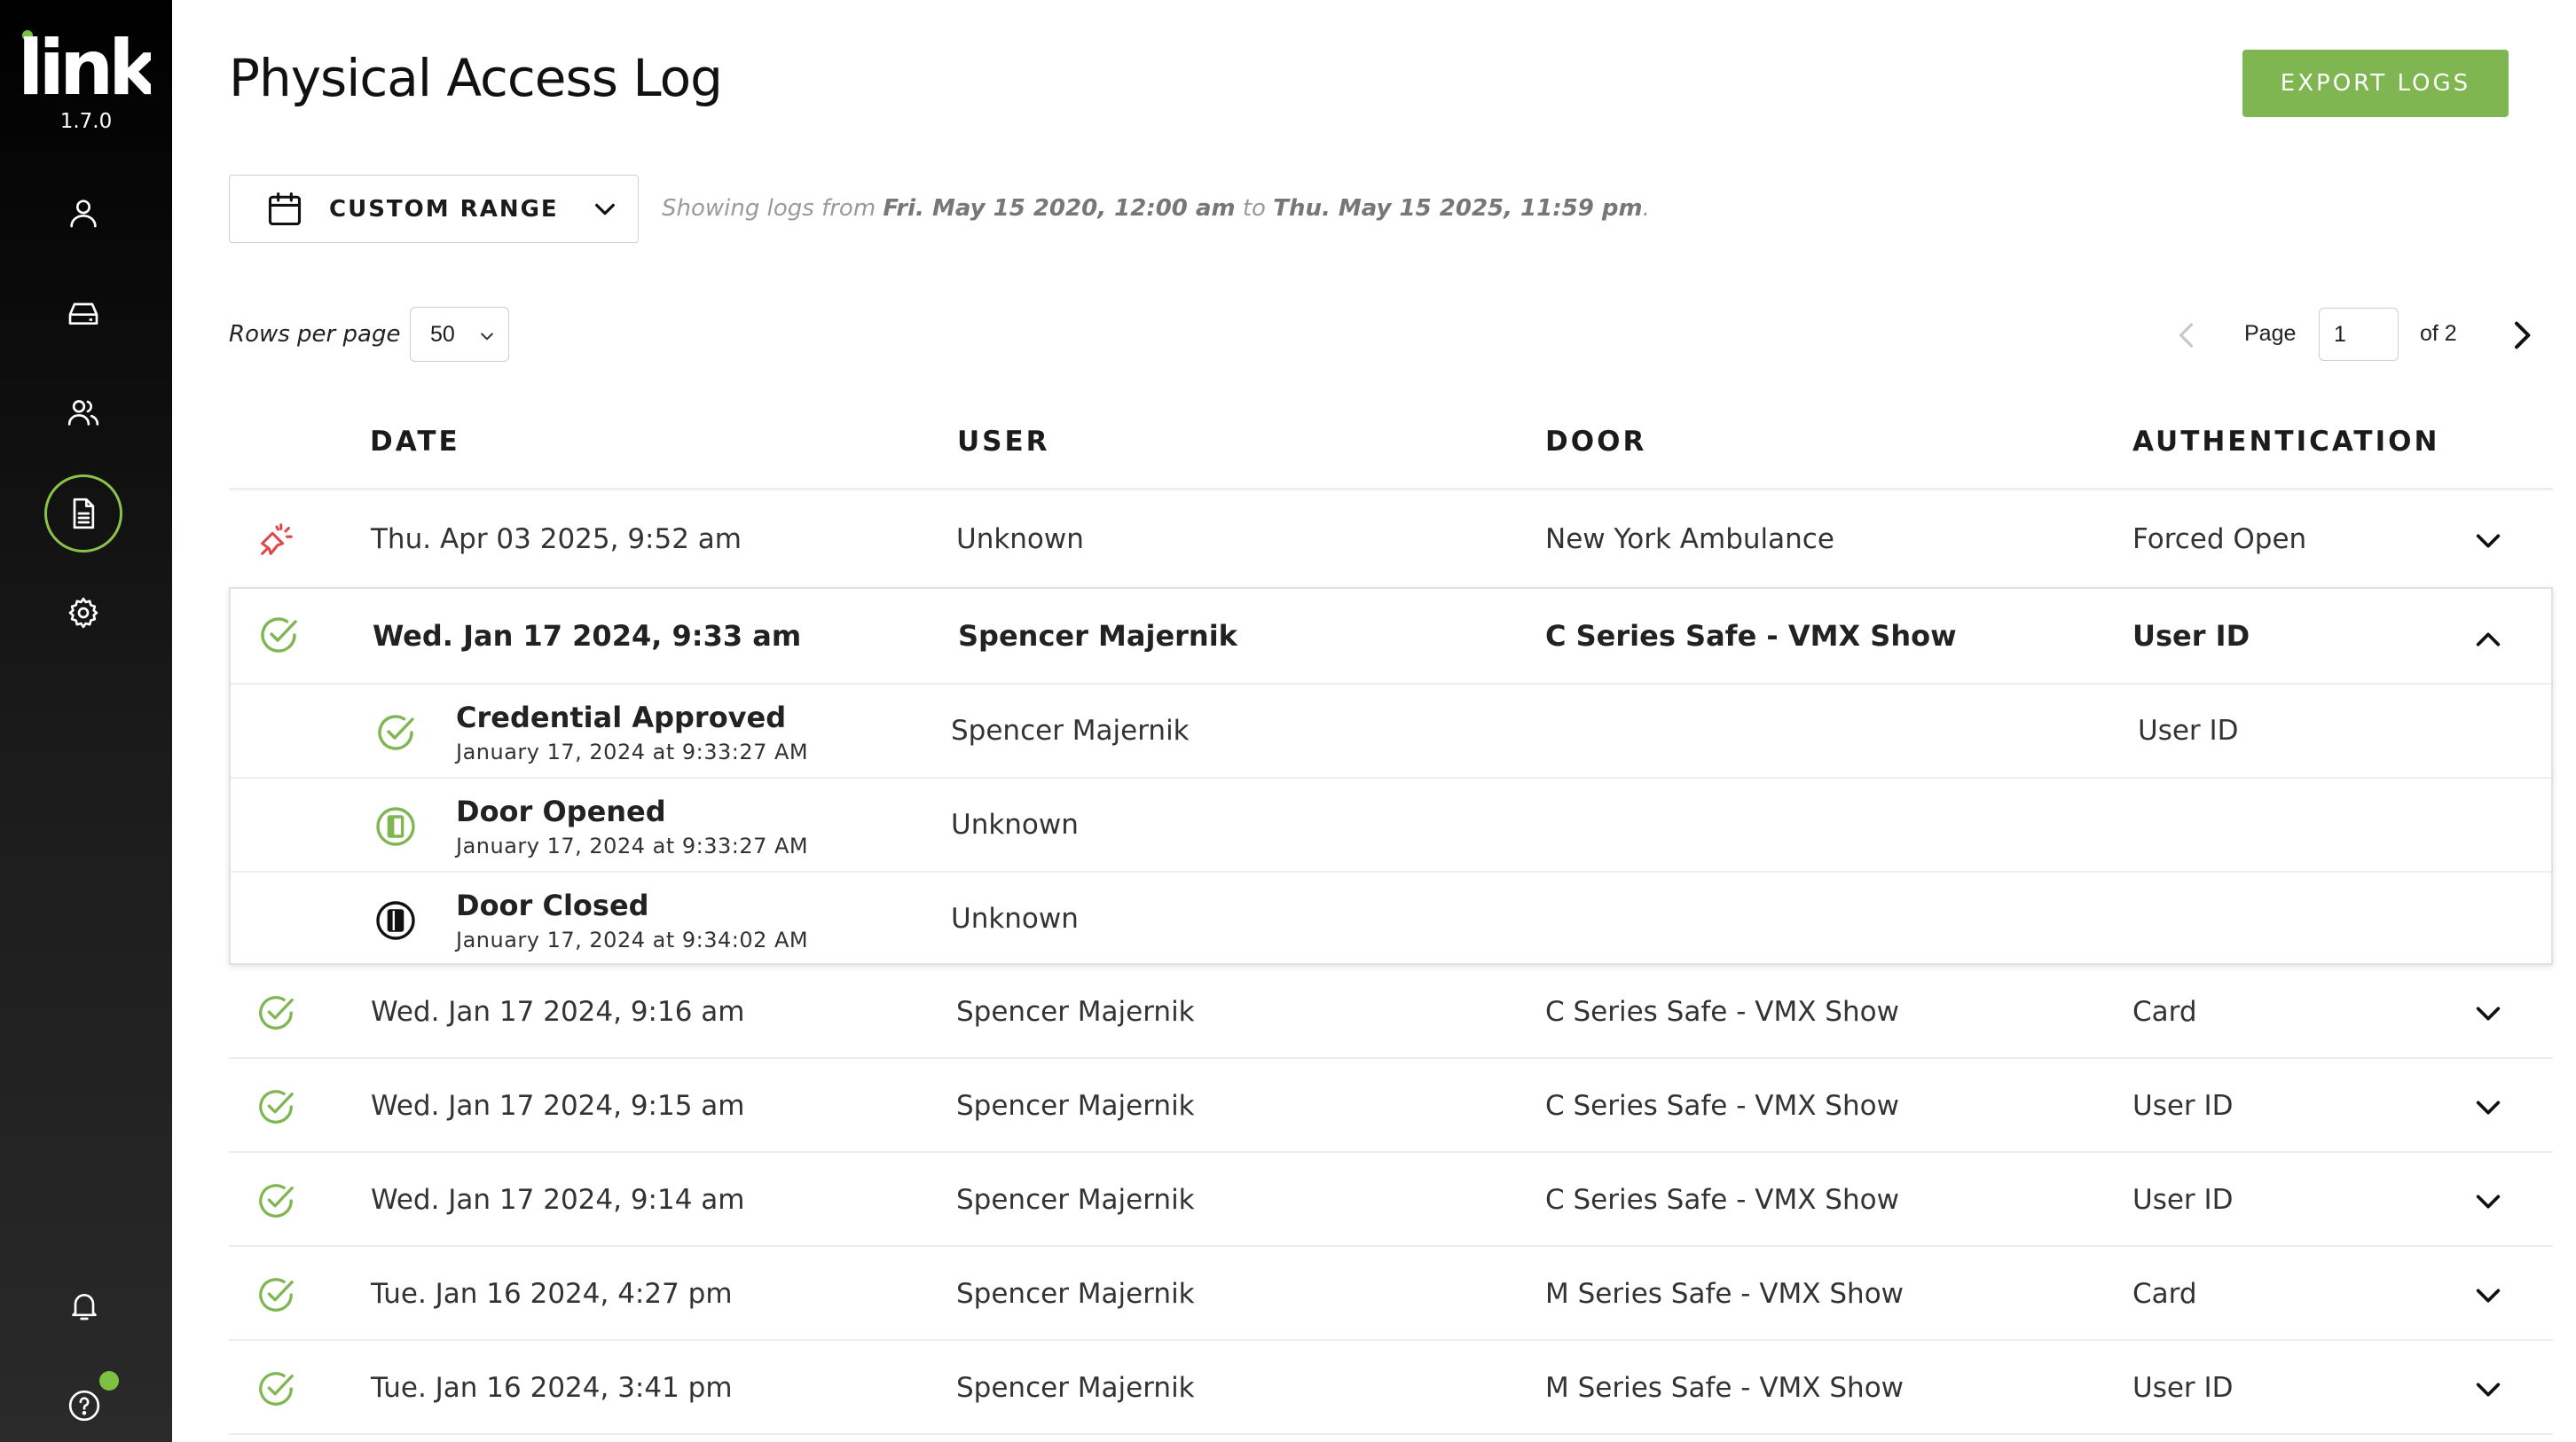  Describe the element at coordinates (558, 1200) in the screenshot. I see `row-date: Wed. Jan 17 2024, 9:14 am` at that location.